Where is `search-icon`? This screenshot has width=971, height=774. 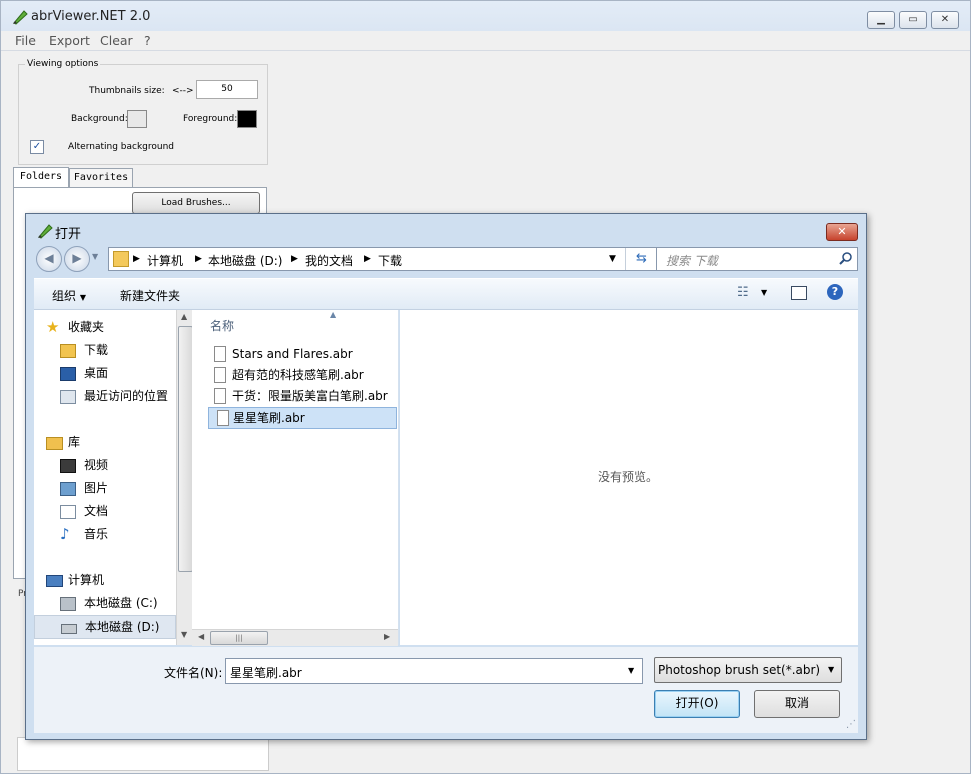
search-icon is located at coordinates (846, 259).